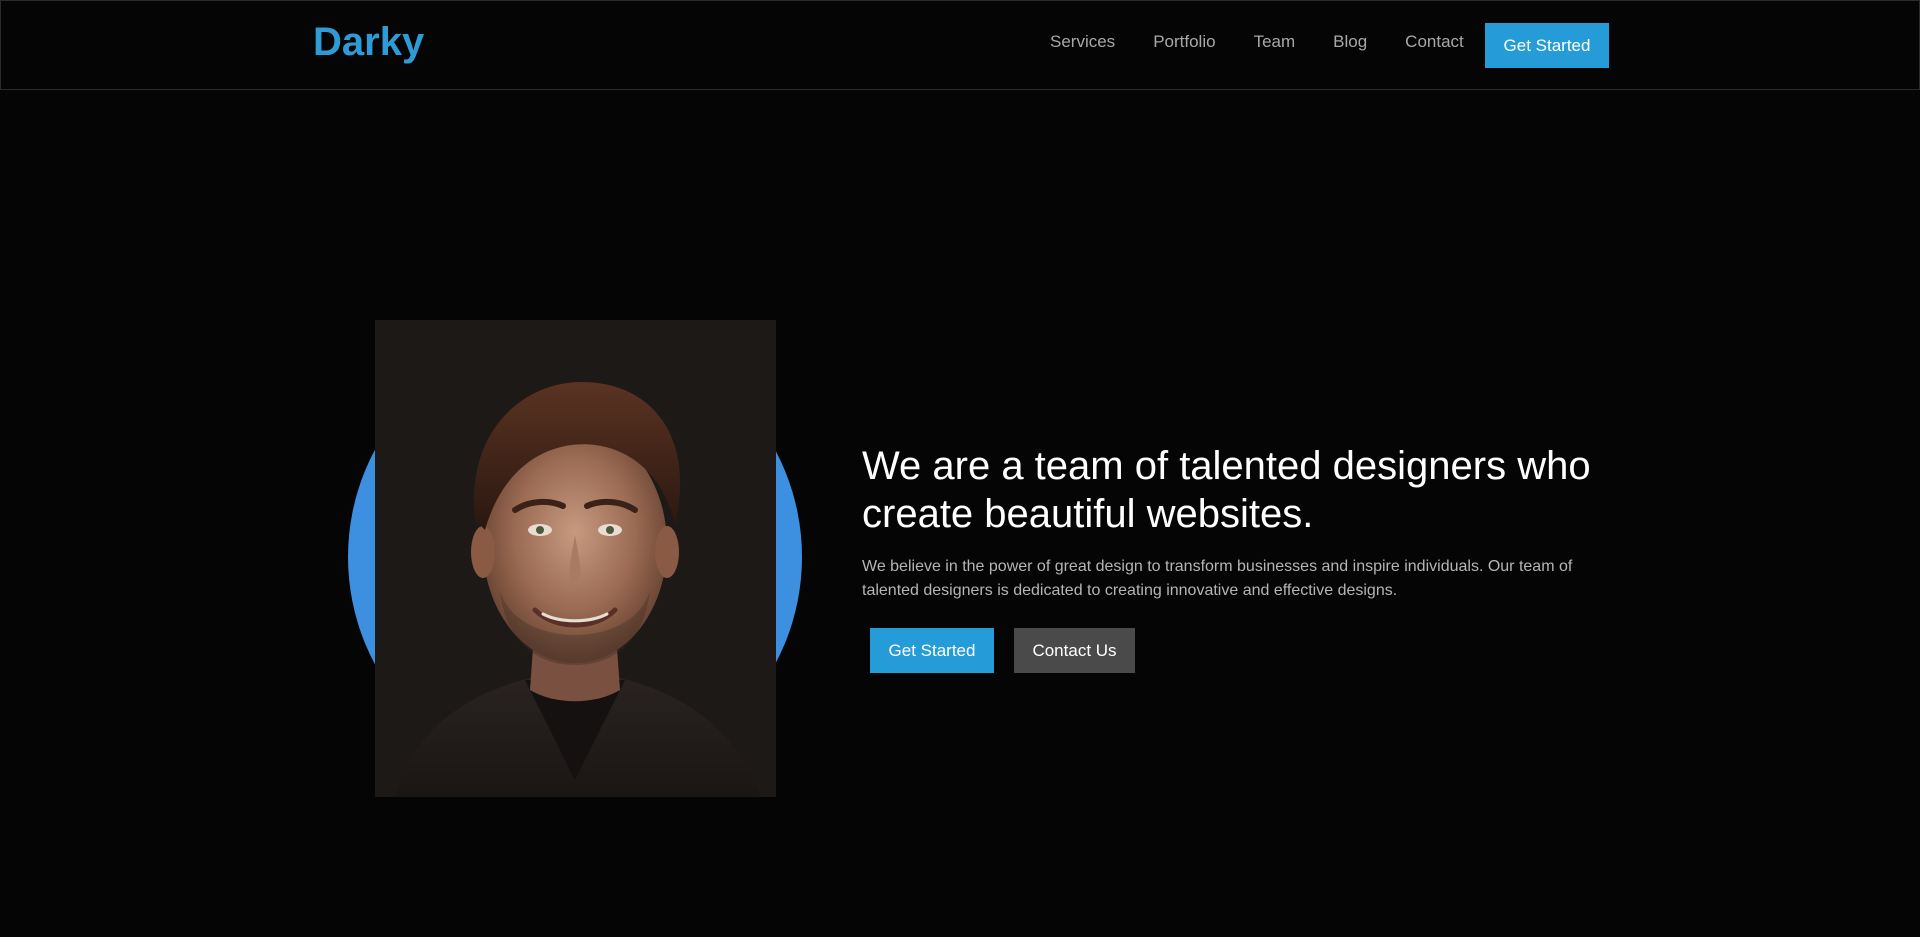 The width and height of the screenshot is (1920, 937). Describe the element at coordinates (1547, 45) in the screenshot. I see `header-get-started-button: Get Started` at that location.